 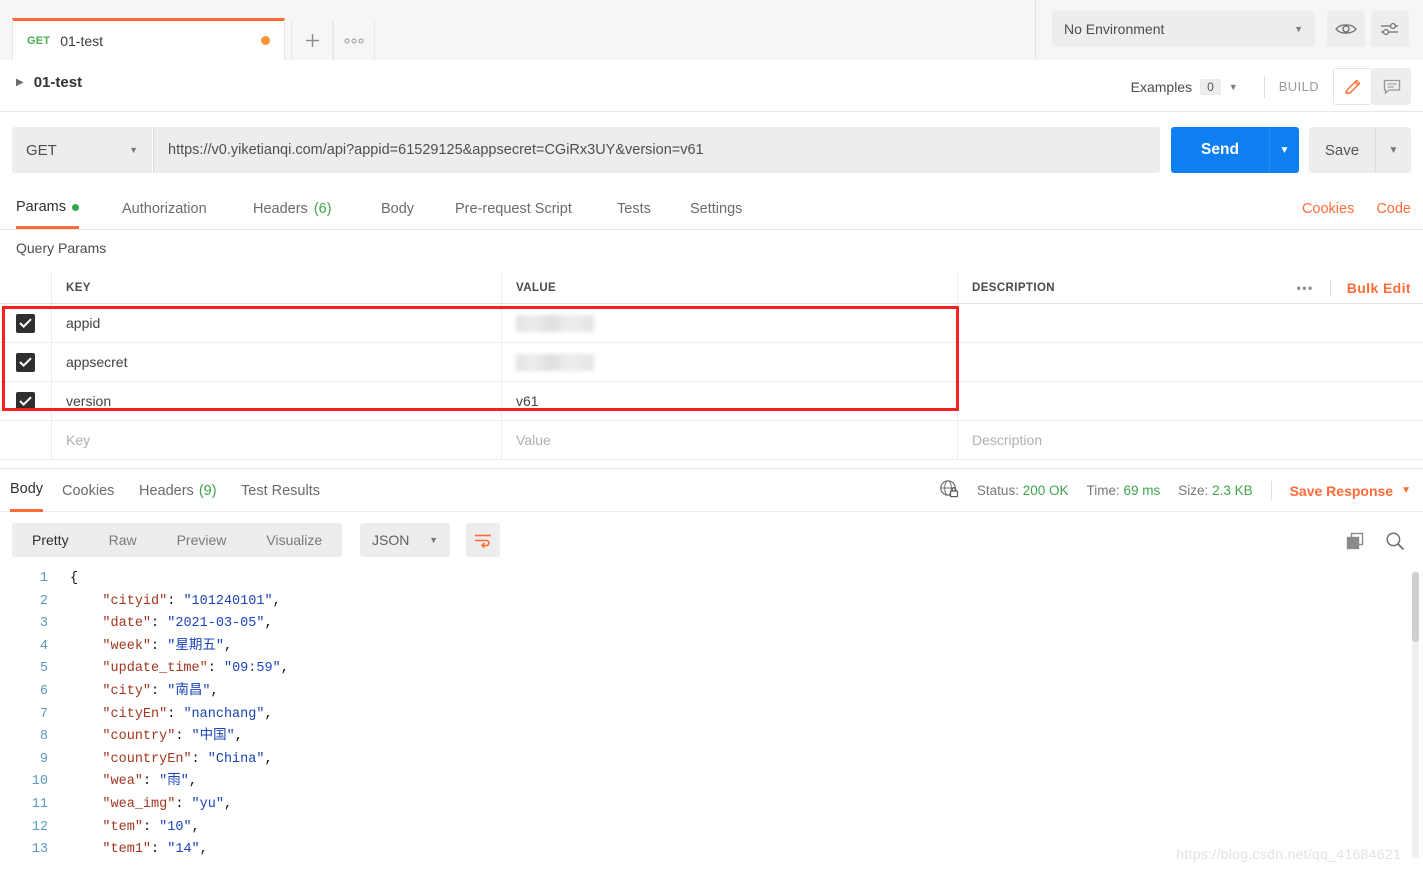 What do you see at coordinates (1305, 288) in the screenshot?
I see `table-options-button: •••` at bounding box center [1305, 288].